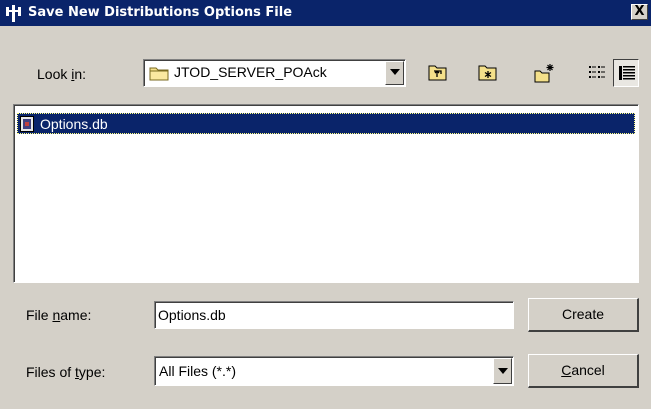  I want to click on look-in-value: JTOD_SERVER_POAck, so click(250, 72).